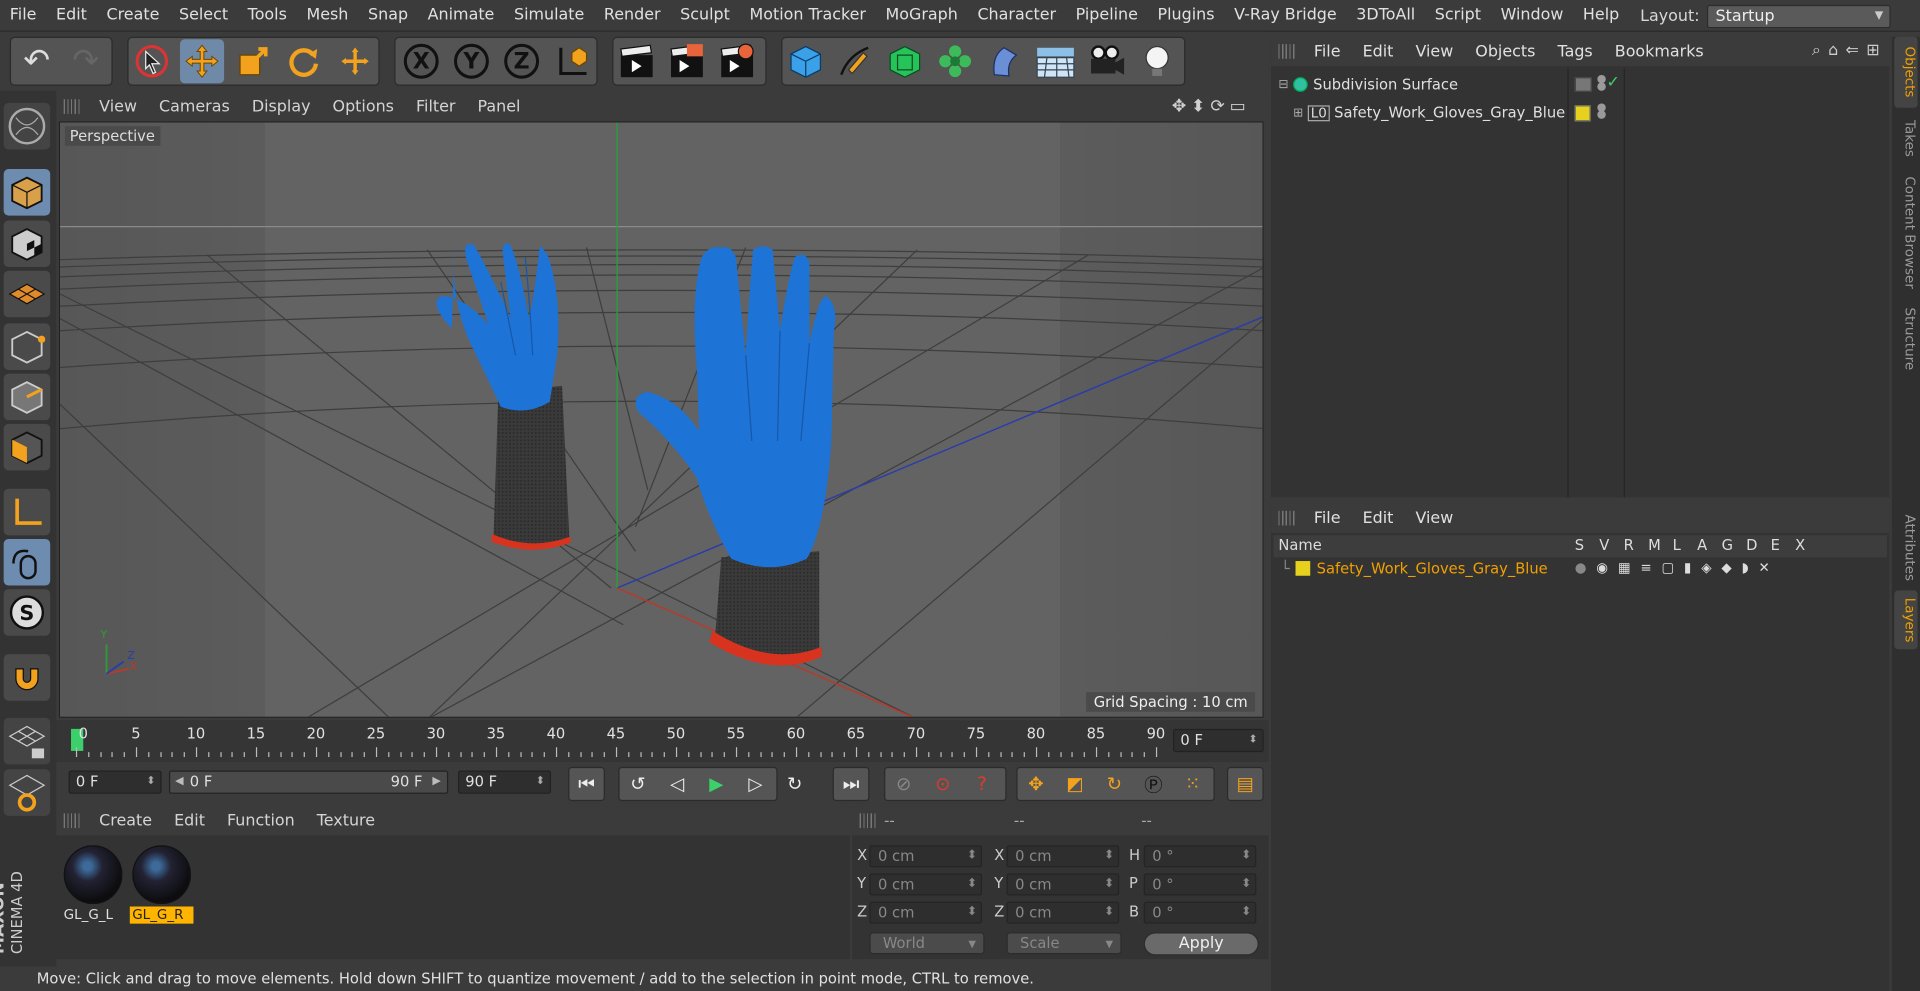 The image size is (1920, 991). What do you see at coordinates (1906, 138) in the screenshot?
I see `side-tab-takes: Takes` at bounding box center [1906, 138].